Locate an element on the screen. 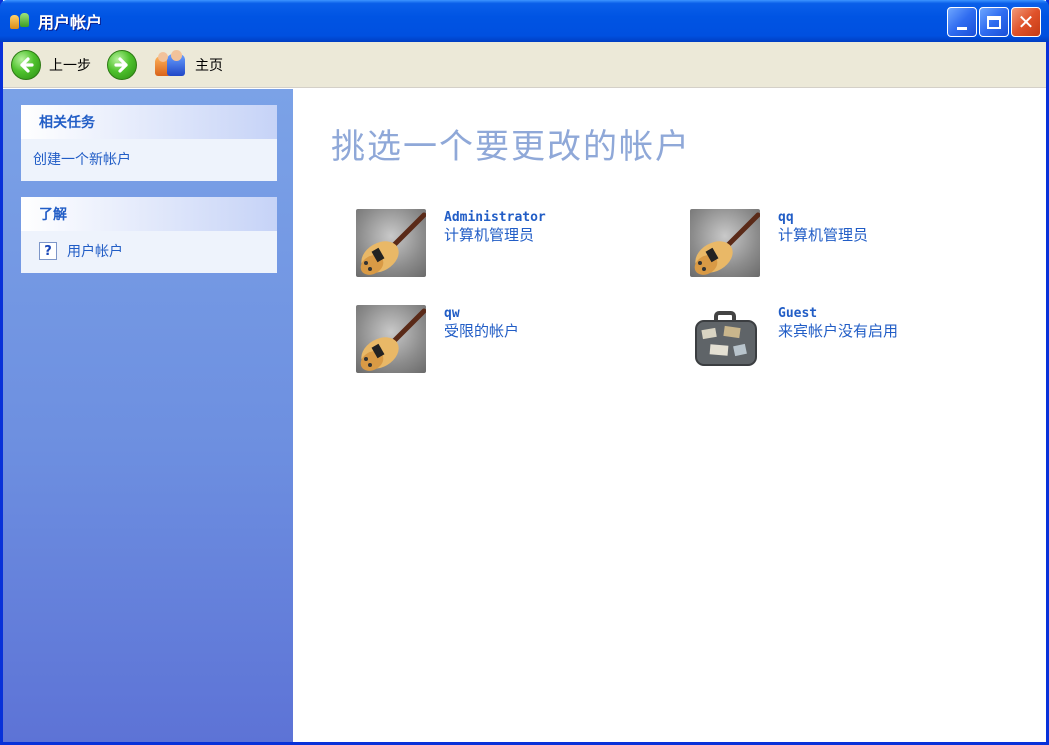 This screenshot has height=745, width=1049. learn-panel: 了解 ? 用户帐户 is located at coordinates (149, 235).